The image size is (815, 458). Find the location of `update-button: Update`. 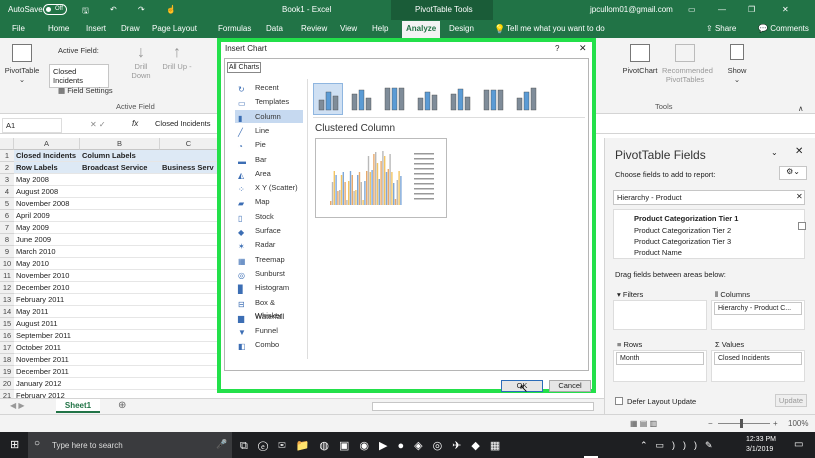

update-button: Update is located at coordinates (791, 400).